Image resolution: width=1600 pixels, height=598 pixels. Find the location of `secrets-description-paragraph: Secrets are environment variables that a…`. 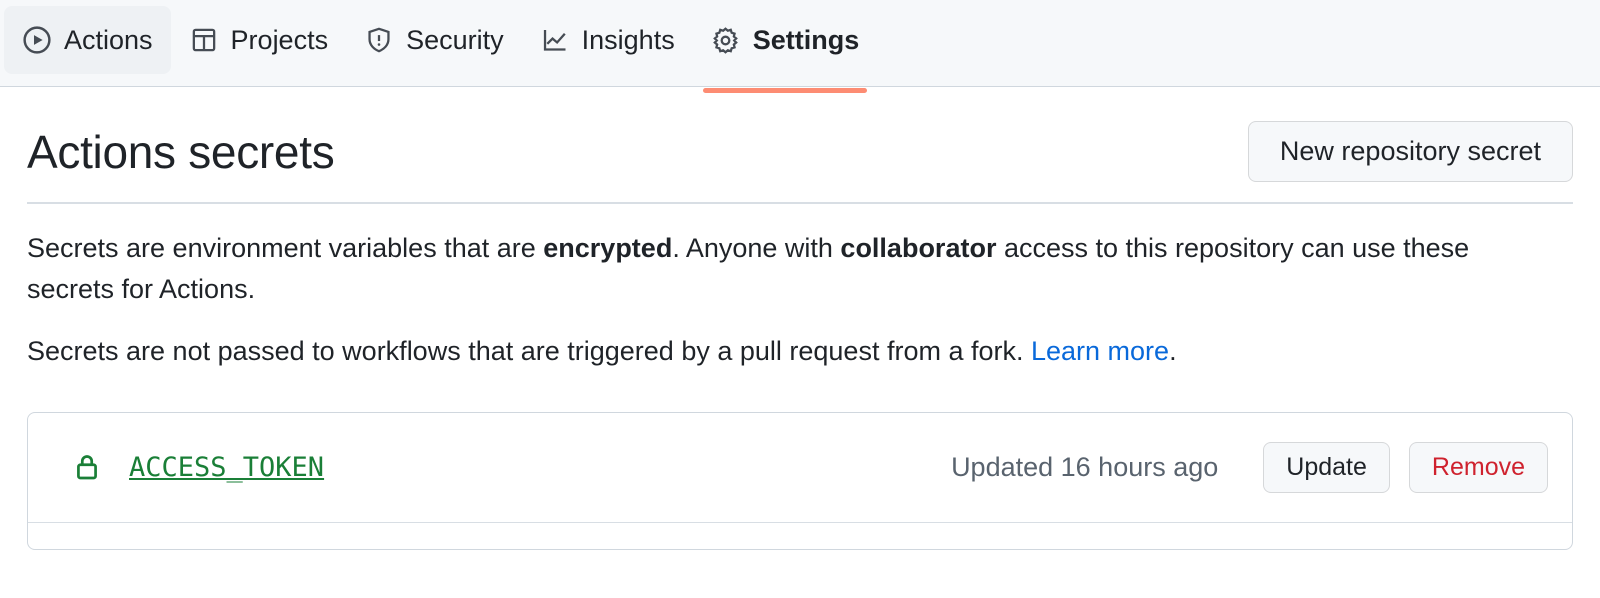

secrets-description-paragraph: Secrets are environment variables that a… is located at coordinates (762, 268).